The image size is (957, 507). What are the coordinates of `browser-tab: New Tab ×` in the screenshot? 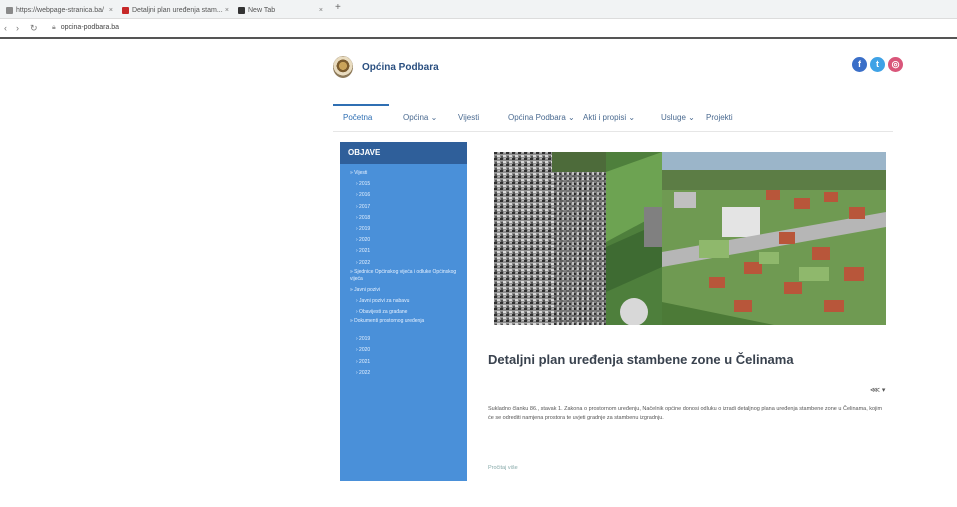 It's located at (281, 10).